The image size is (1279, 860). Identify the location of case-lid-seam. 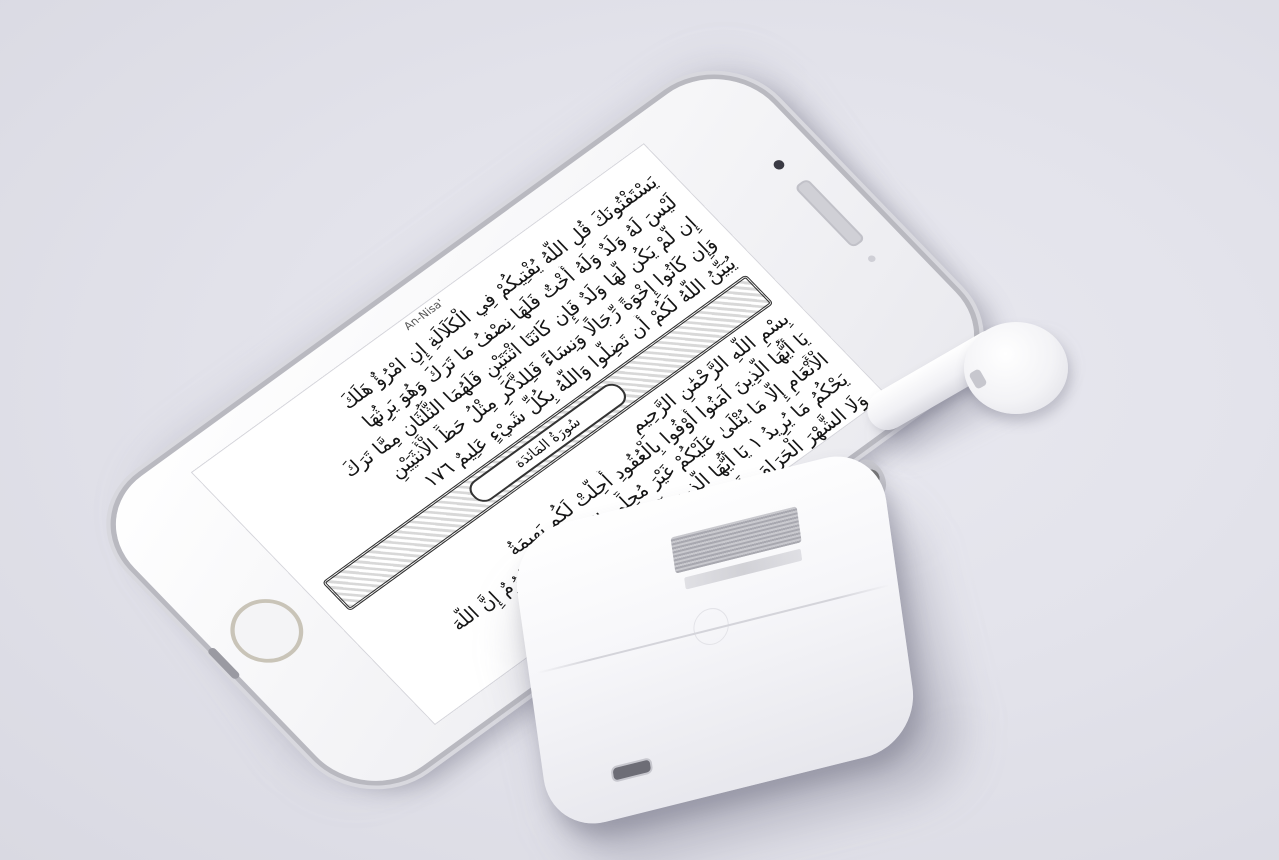
(713, 629).